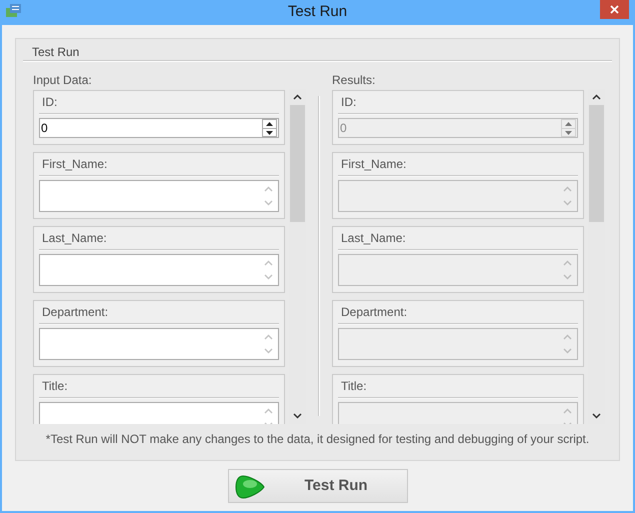 The width and height of the screenshot is (635, 513). I want to click on close-icon, so click(614, 9).